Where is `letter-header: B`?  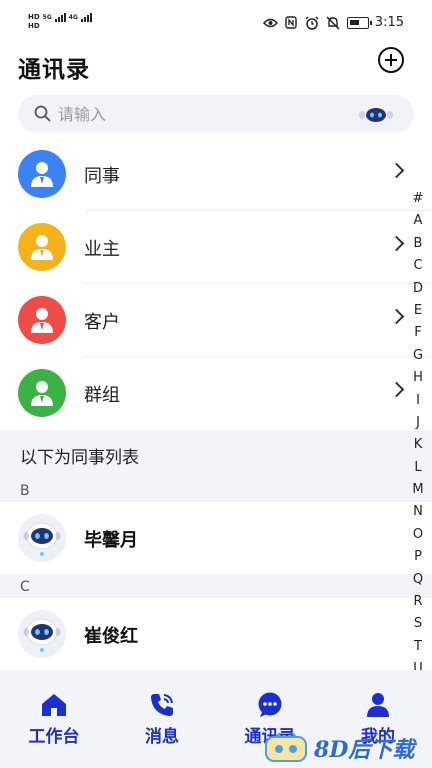 letter-header: B is located at coordinates (25, 491).